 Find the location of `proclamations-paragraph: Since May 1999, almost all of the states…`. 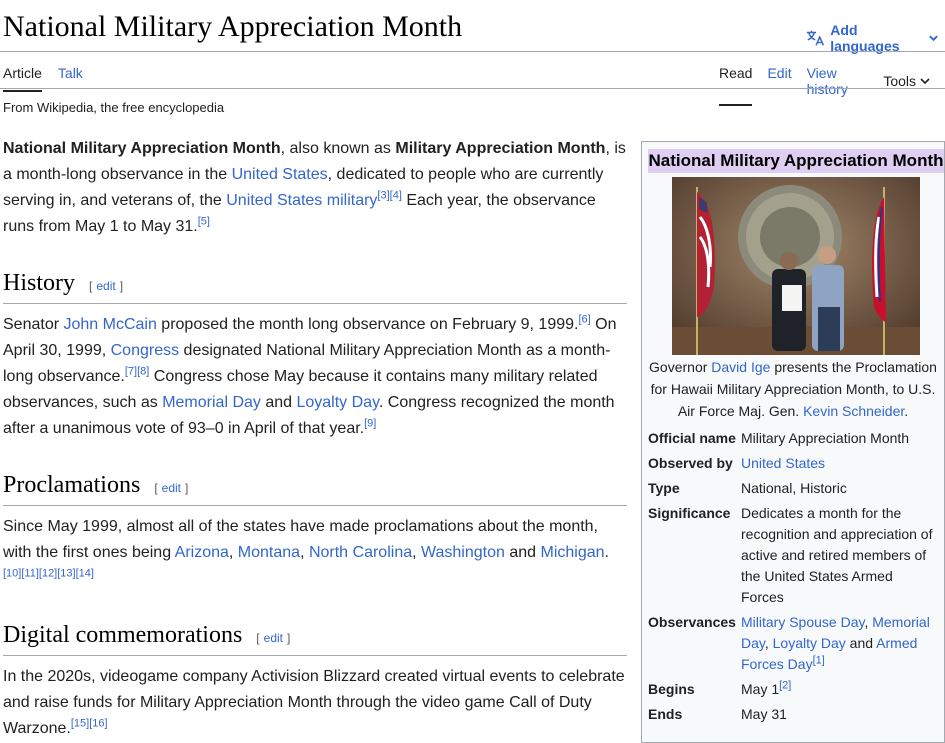

proclamations-paragraph: Since May 1999, almost all of the states… is located at coordinates (315, 553).